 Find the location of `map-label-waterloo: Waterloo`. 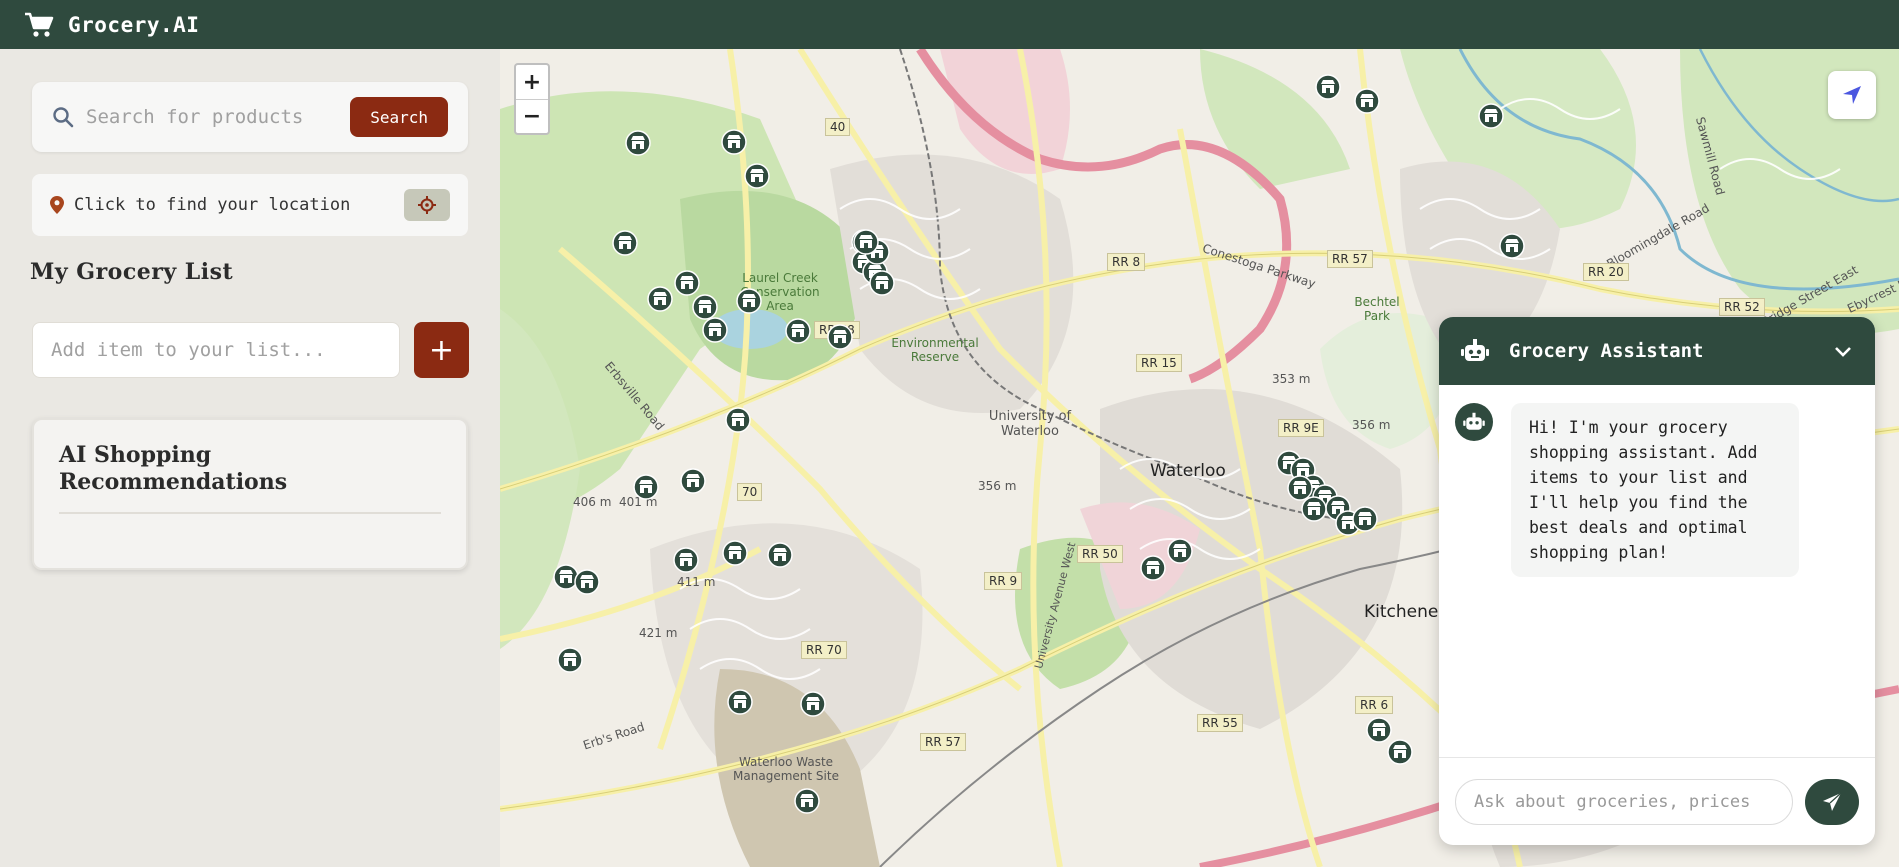

map-label-waterloo: Waterloo is located at coordinates (1188, 471).